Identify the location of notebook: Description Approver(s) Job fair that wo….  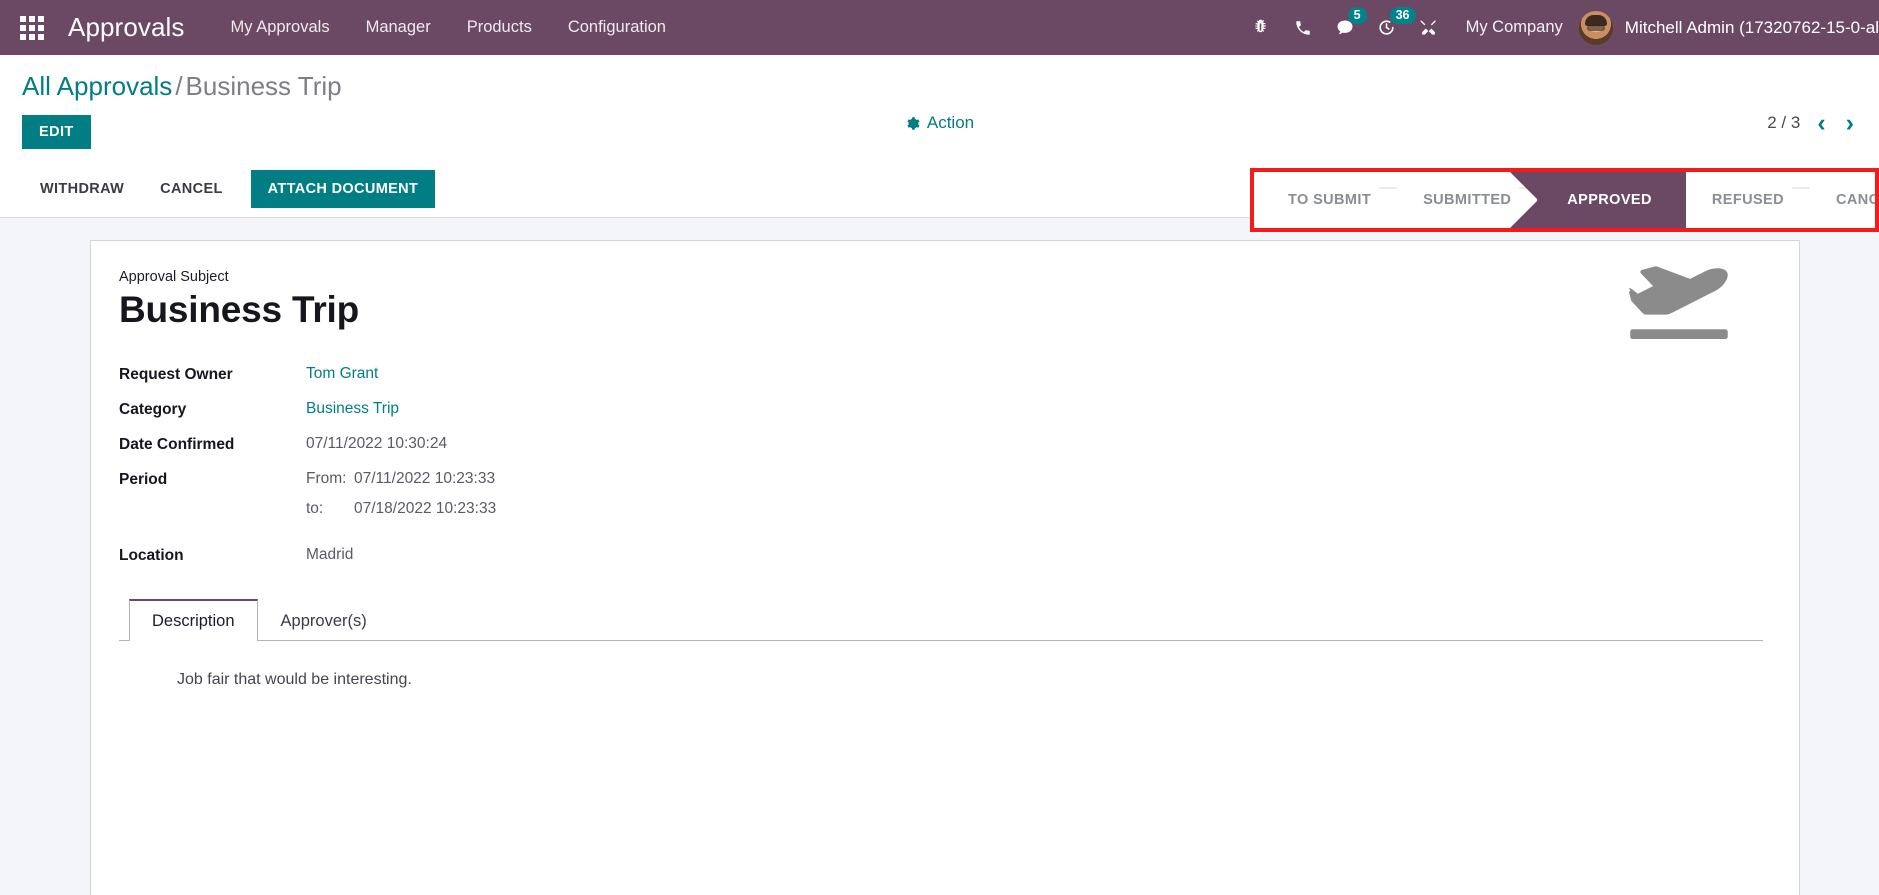
(941, 644).